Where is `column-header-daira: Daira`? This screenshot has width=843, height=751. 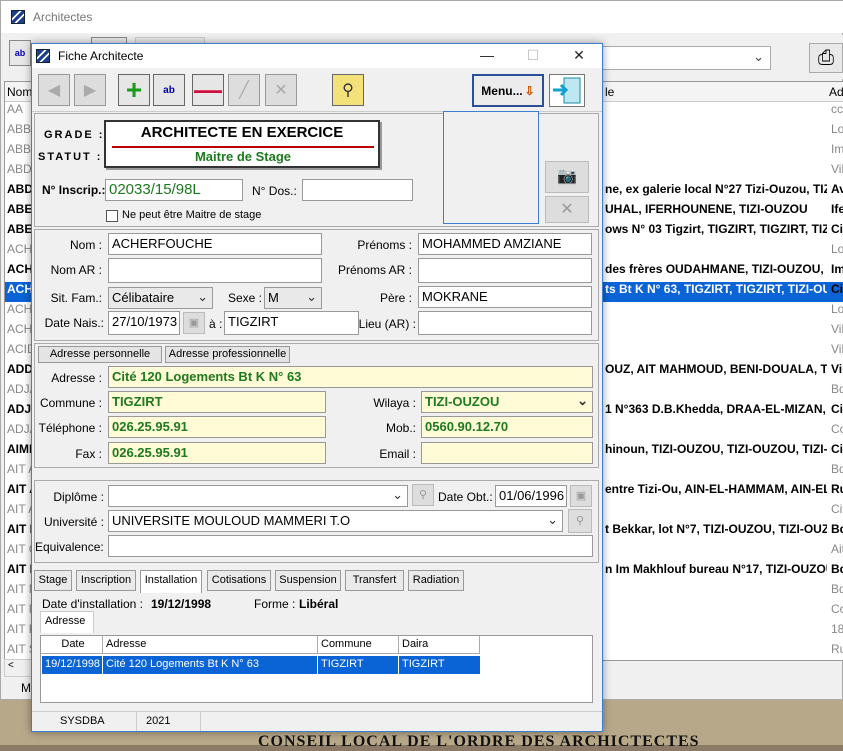 column-header-daira: Daira is located at coordinates (439, 645).